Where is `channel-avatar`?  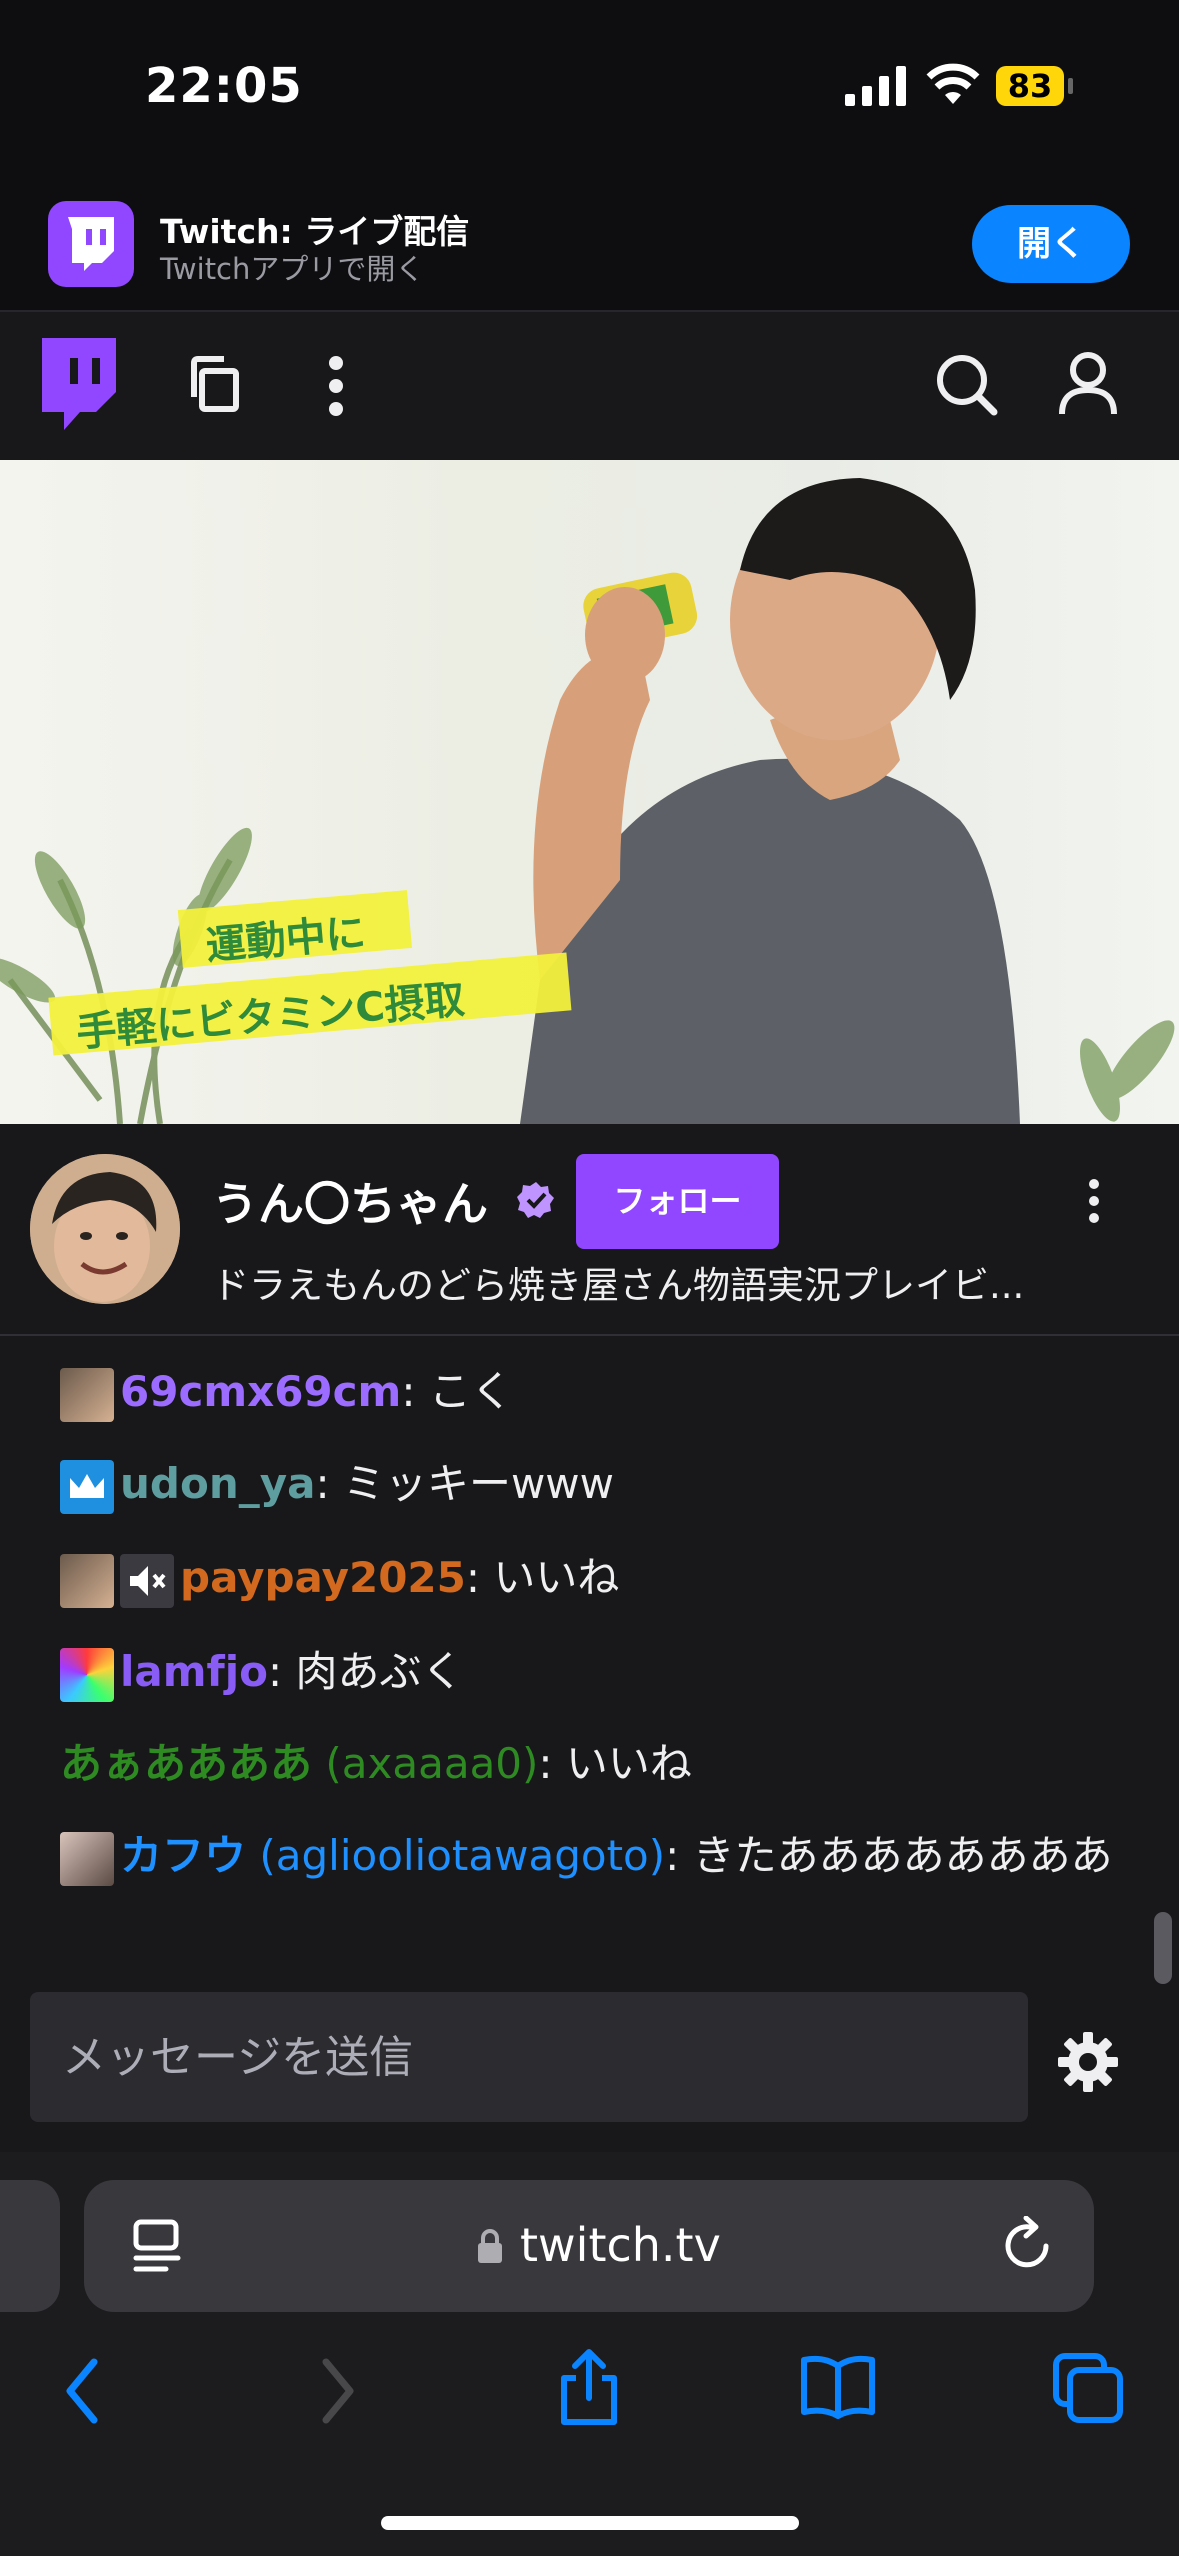
channel-avatar is located at coordinates (105, 1229).